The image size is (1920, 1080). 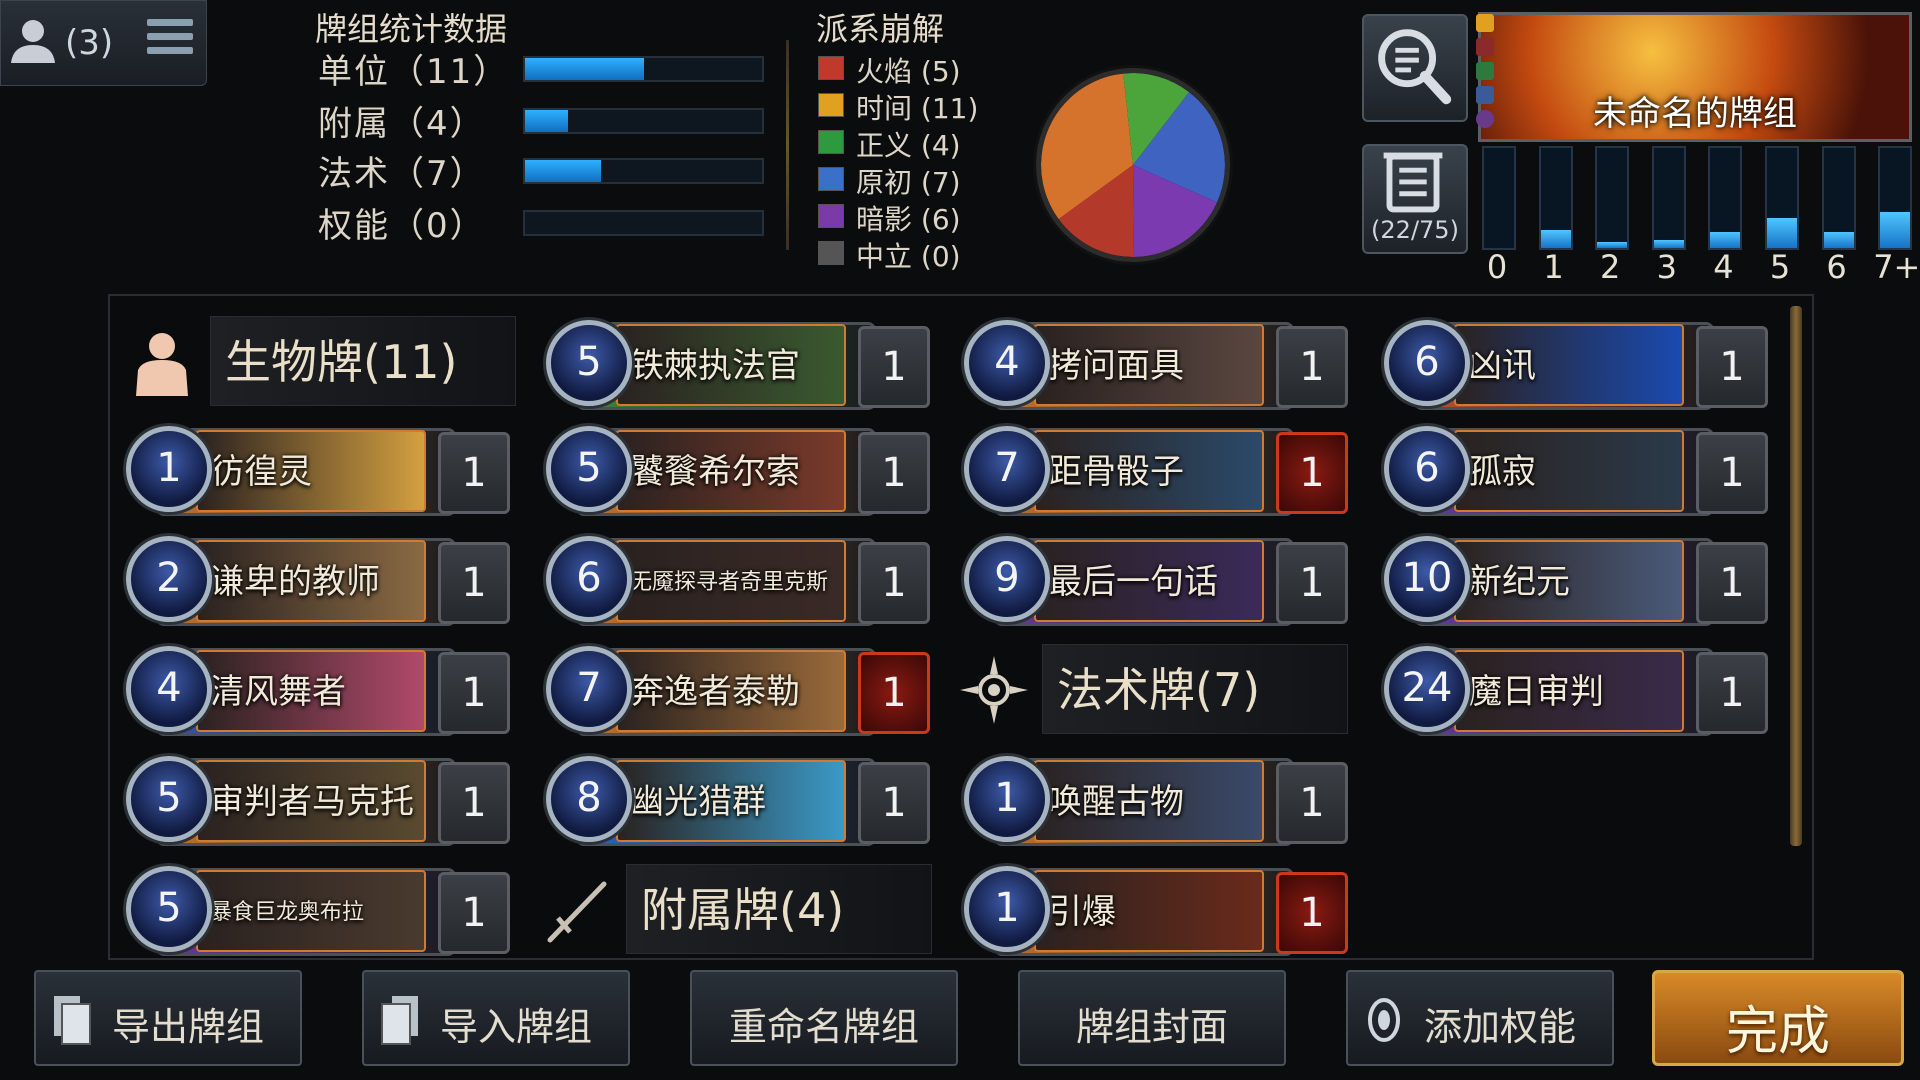 I want to click on add-power-label: 添加权能, so click(x=1499, y=1027).